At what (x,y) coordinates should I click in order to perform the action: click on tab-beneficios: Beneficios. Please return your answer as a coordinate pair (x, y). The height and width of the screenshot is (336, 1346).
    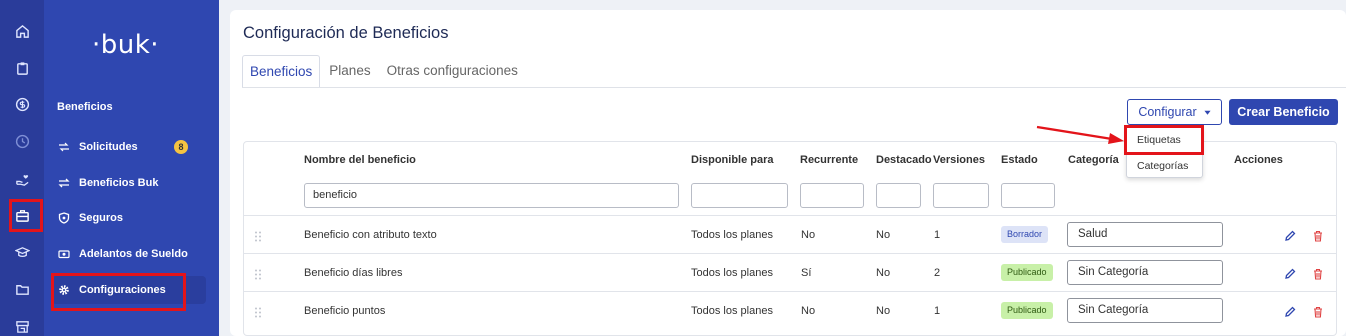
    Looking at the image, I should click on (281, 71).